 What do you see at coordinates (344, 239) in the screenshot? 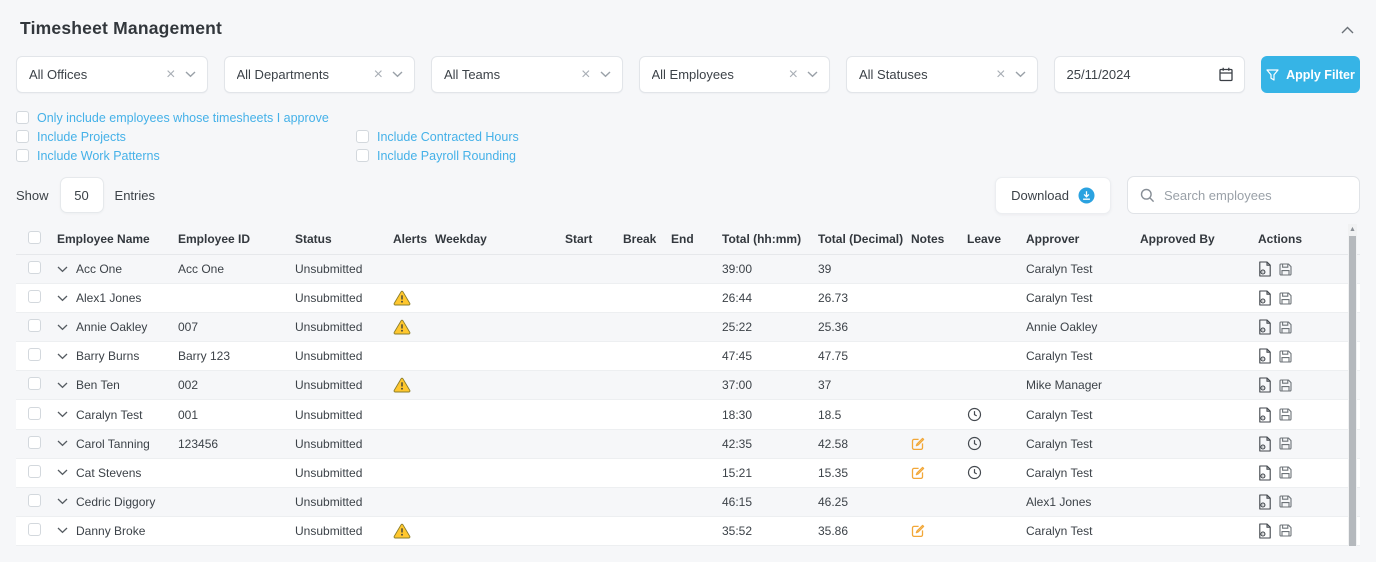
I see `column-header: Status` at bounding box center [344, 239].